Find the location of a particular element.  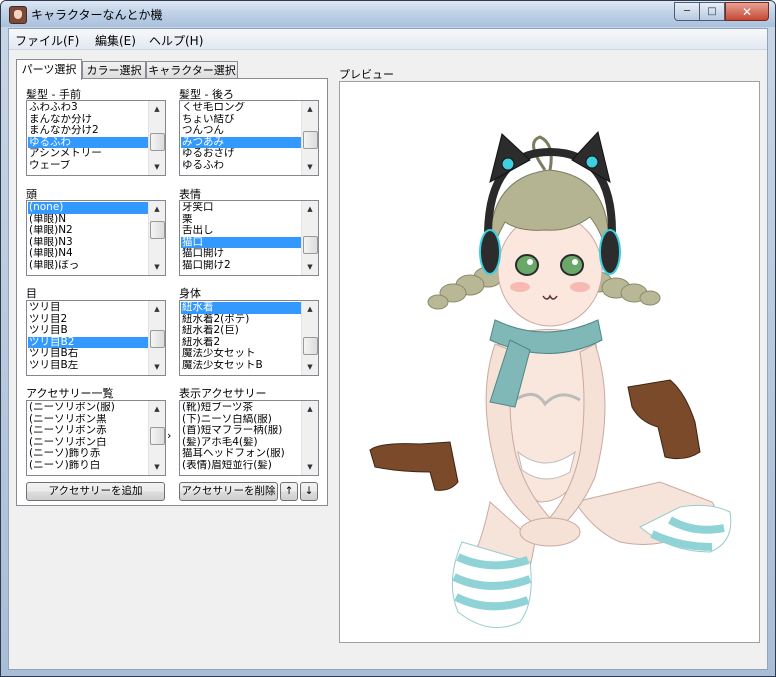

list-item: ちょい結び is located at coordinates (241, 120).